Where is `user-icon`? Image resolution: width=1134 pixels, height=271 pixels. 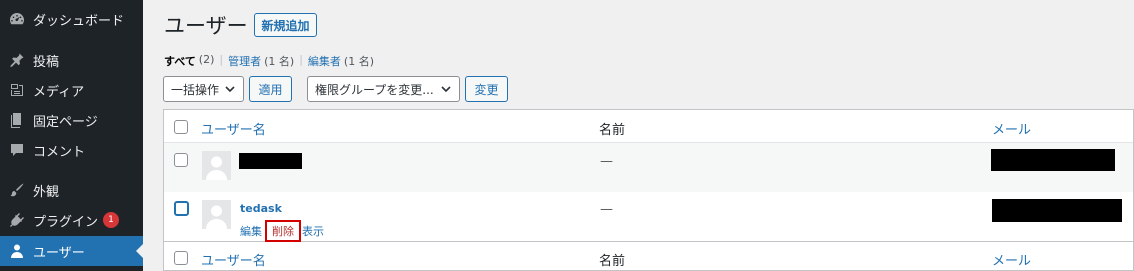
user-icon is located at coordinates (17, 251).